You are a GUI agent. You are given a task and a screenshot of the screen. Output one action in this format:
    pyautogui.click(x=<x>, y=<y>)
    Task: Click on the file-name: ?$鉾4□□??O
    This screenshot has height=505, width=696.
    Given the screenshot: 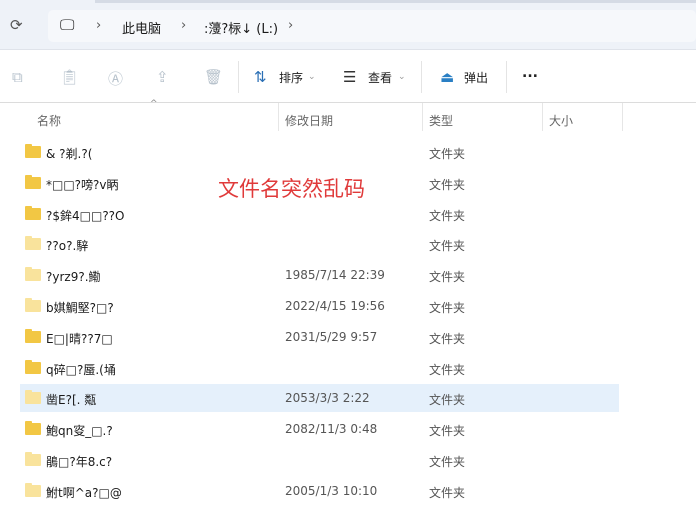 What is the action you would take?
    pyautogui.click(x=85, y=215)
    